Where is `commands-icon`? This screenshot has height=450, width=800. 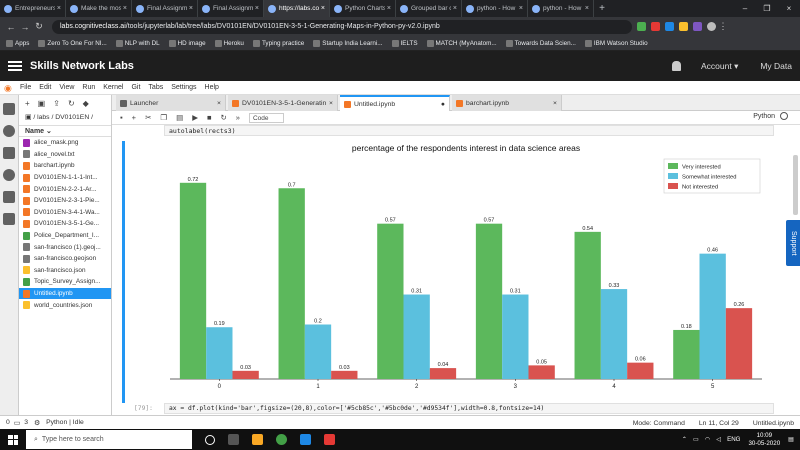
commands-icon is located at coordinates (9, 153).